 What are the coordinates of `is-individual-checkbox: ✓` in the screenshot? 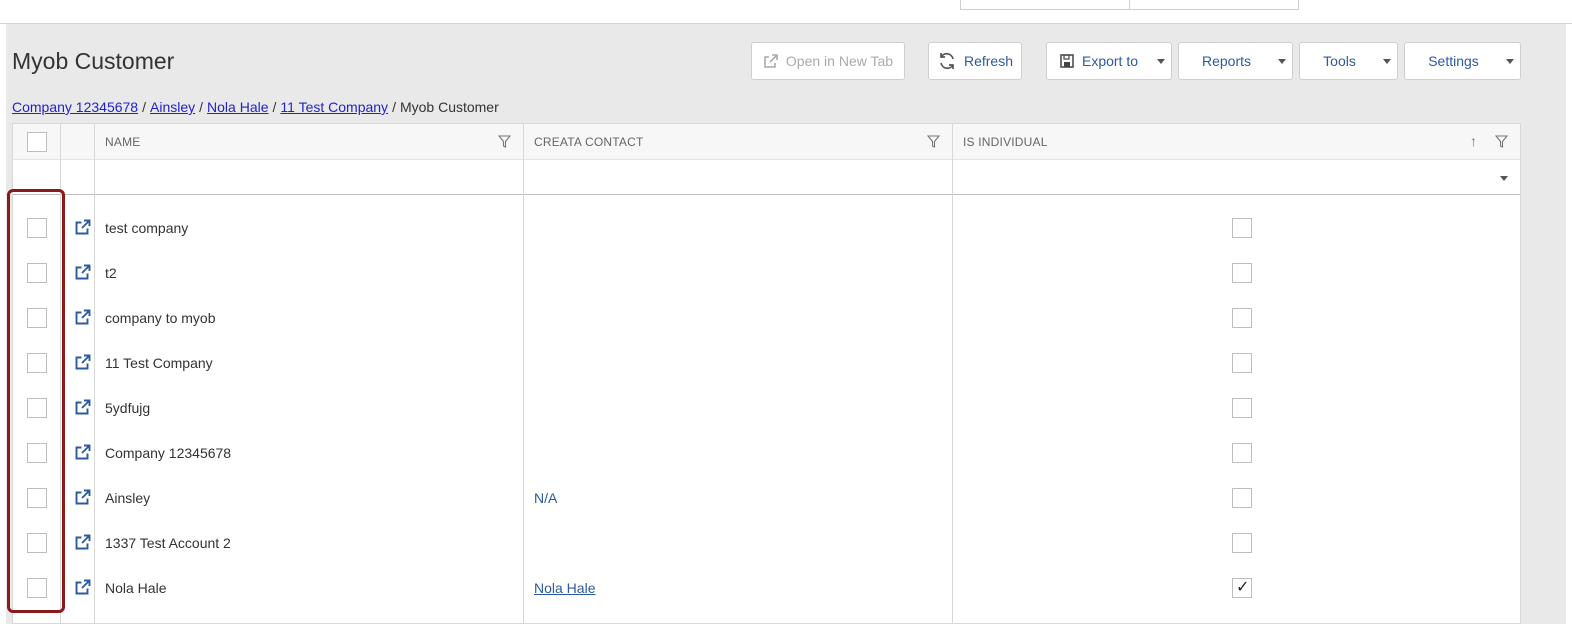 It's located at (1242, 588).